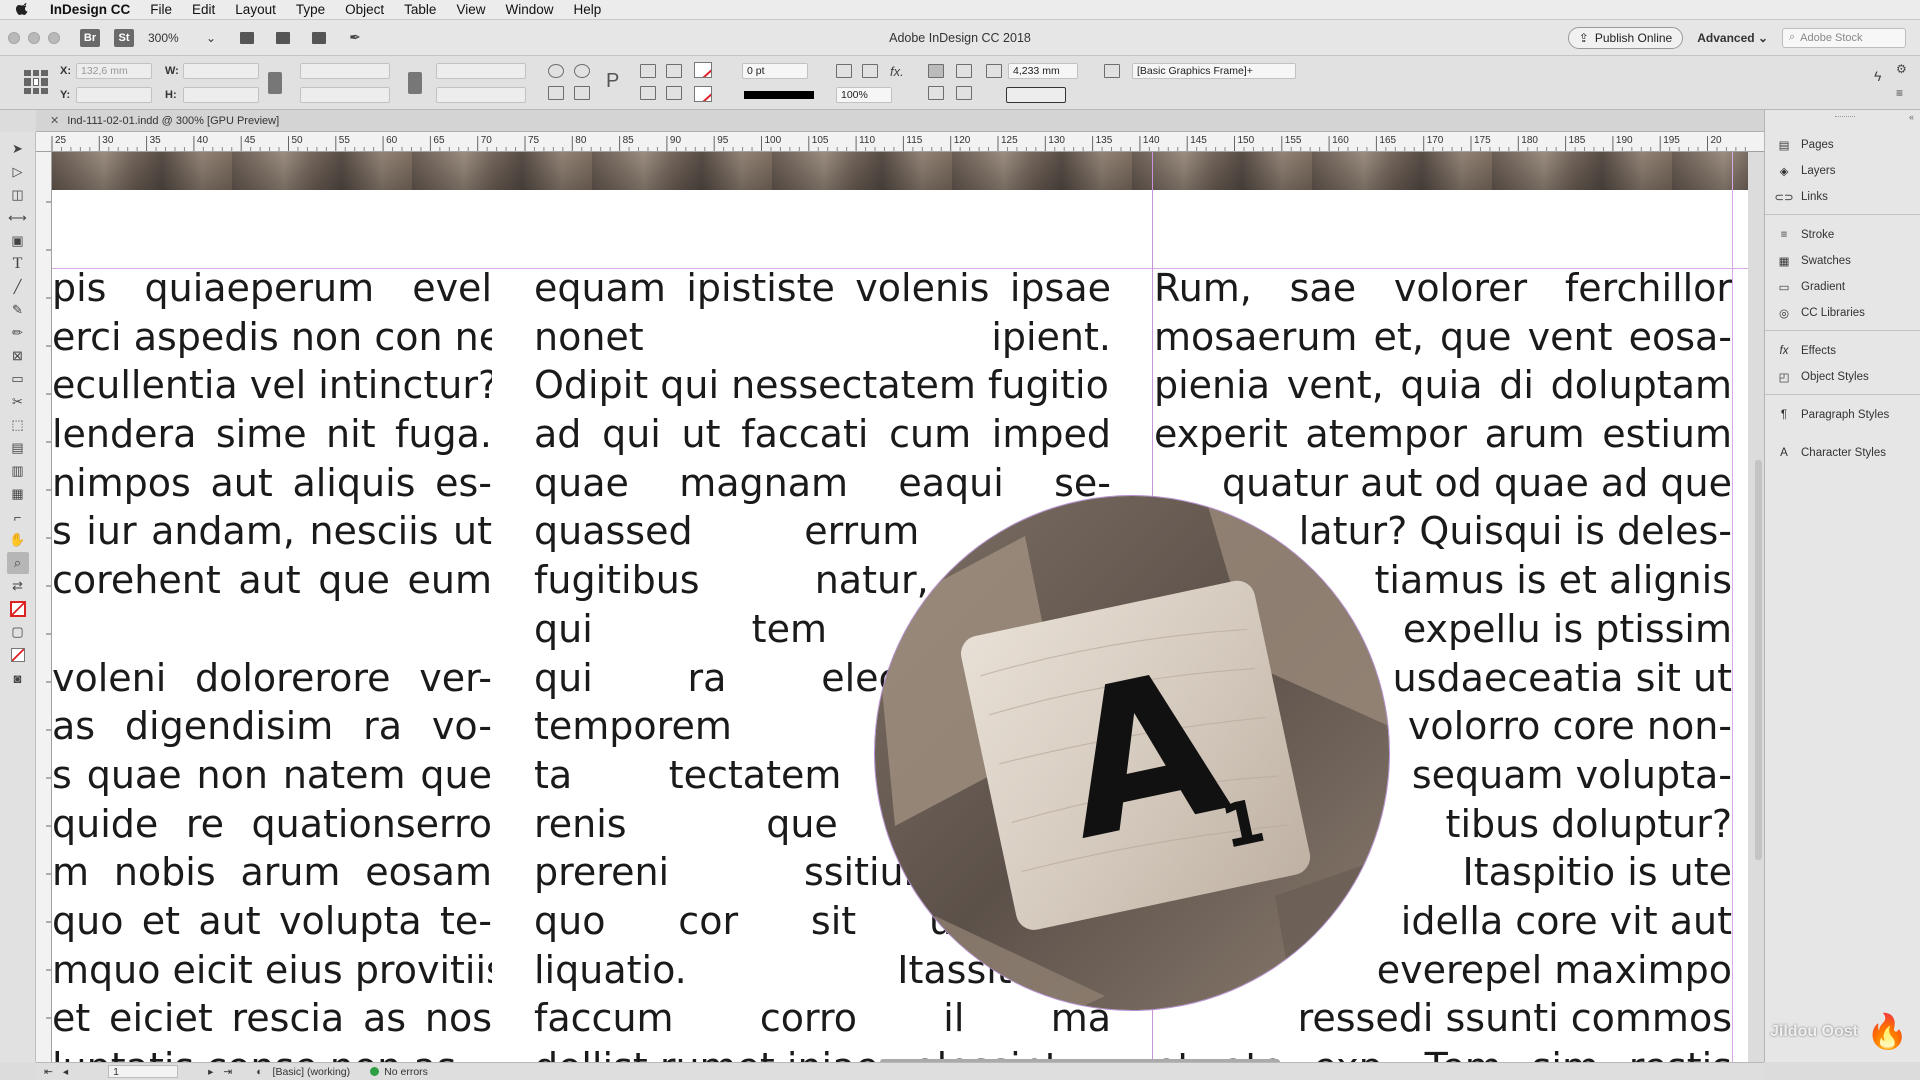 The width and height of the screenshot is (1920, 1080). Describe the element at coordinates (844, 71) in the screenshot. I see `text-wrap-icon` at that location.